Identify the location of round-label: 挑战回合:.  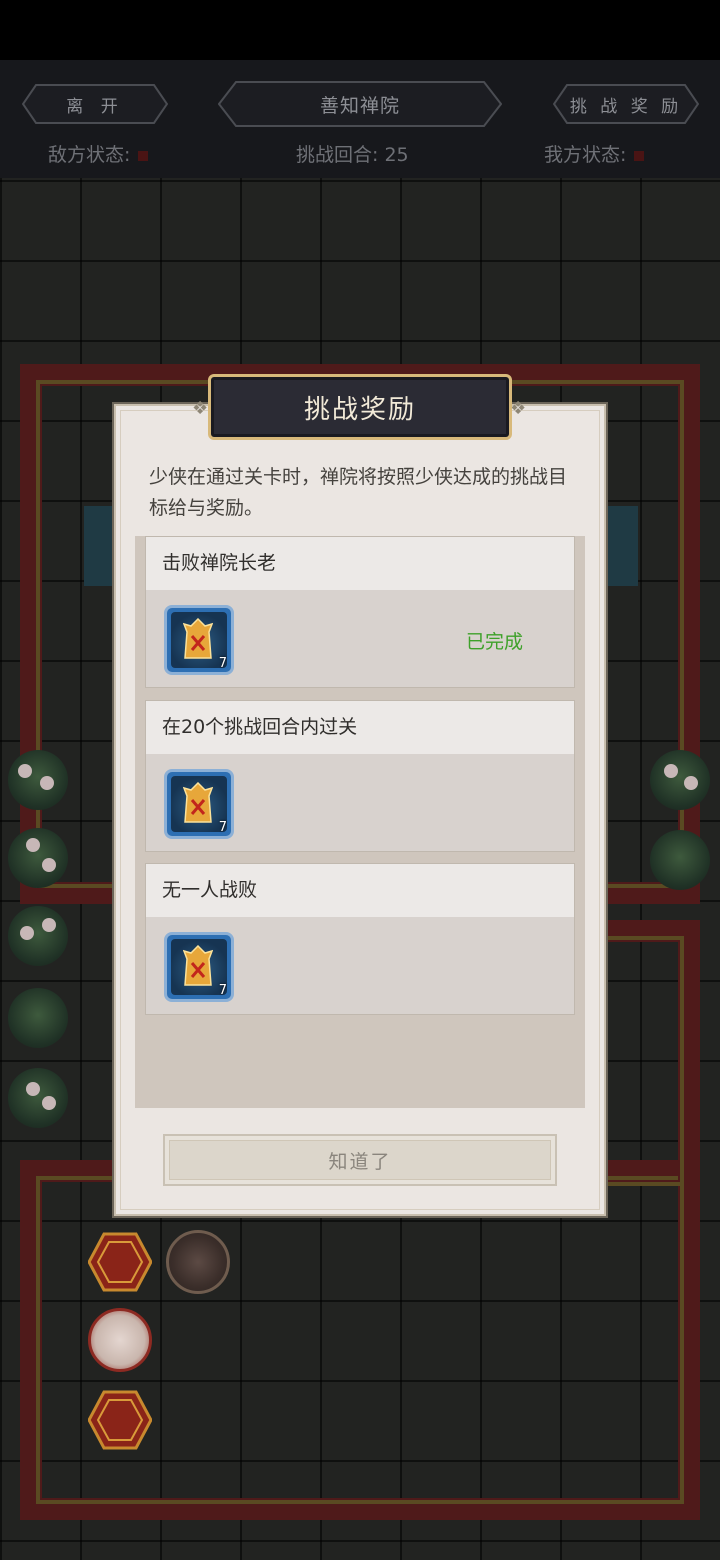
(337, 155).